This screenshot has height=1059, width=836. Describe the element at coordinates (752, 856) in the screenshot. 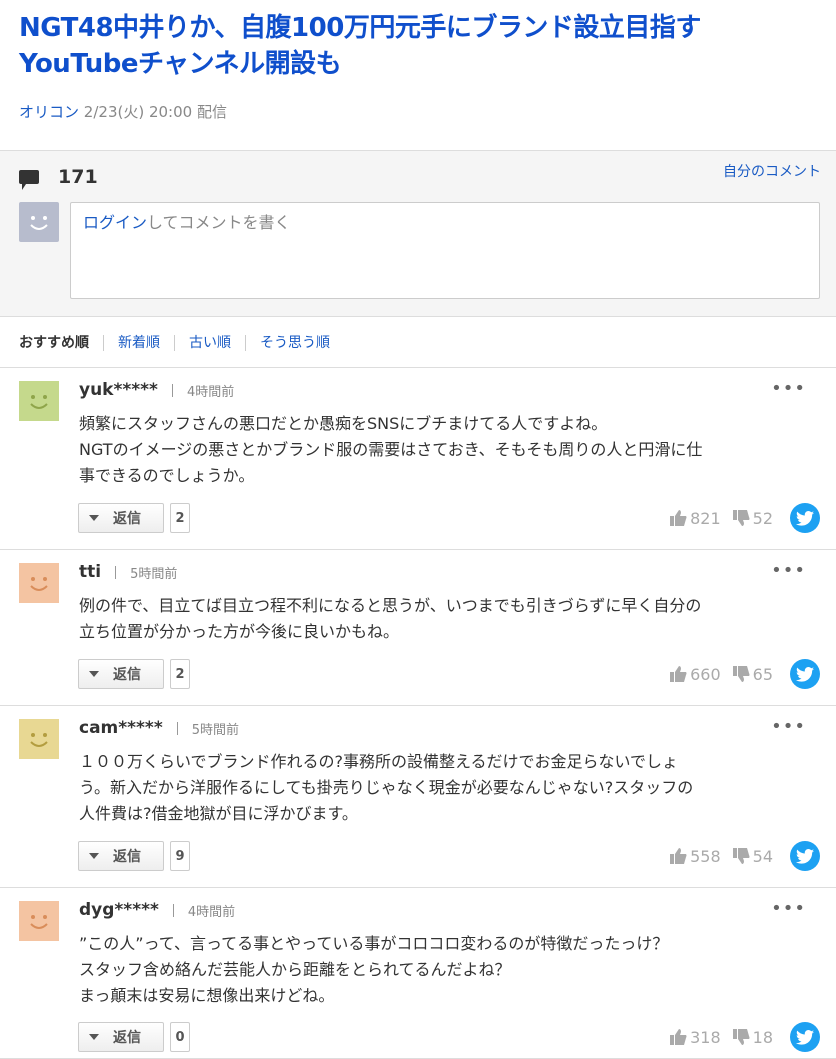

I see `dislike-button: 54` at that location.